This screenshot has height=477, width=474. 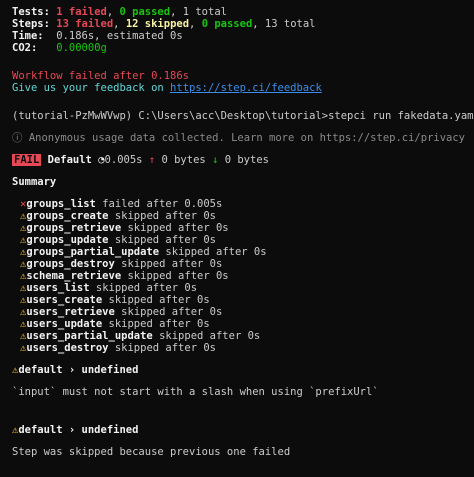 What do you see at coordinates (34, 182) in the screenshot?
I see `summary-heading: Summary` at bounding box center [34, 182].